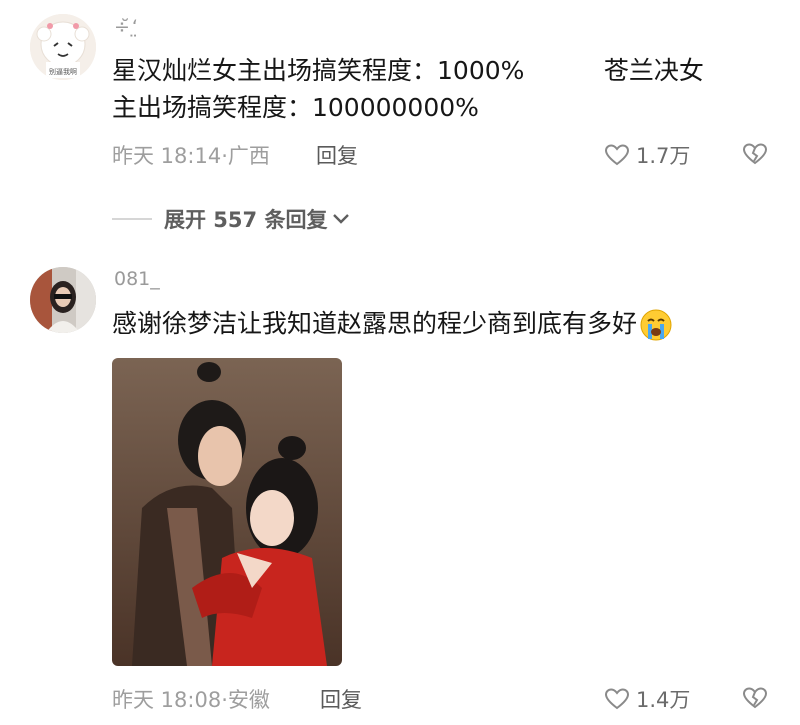 The height and width of the screenshot is (725, 800). I want to click on username: 081_, so click(137, 279).